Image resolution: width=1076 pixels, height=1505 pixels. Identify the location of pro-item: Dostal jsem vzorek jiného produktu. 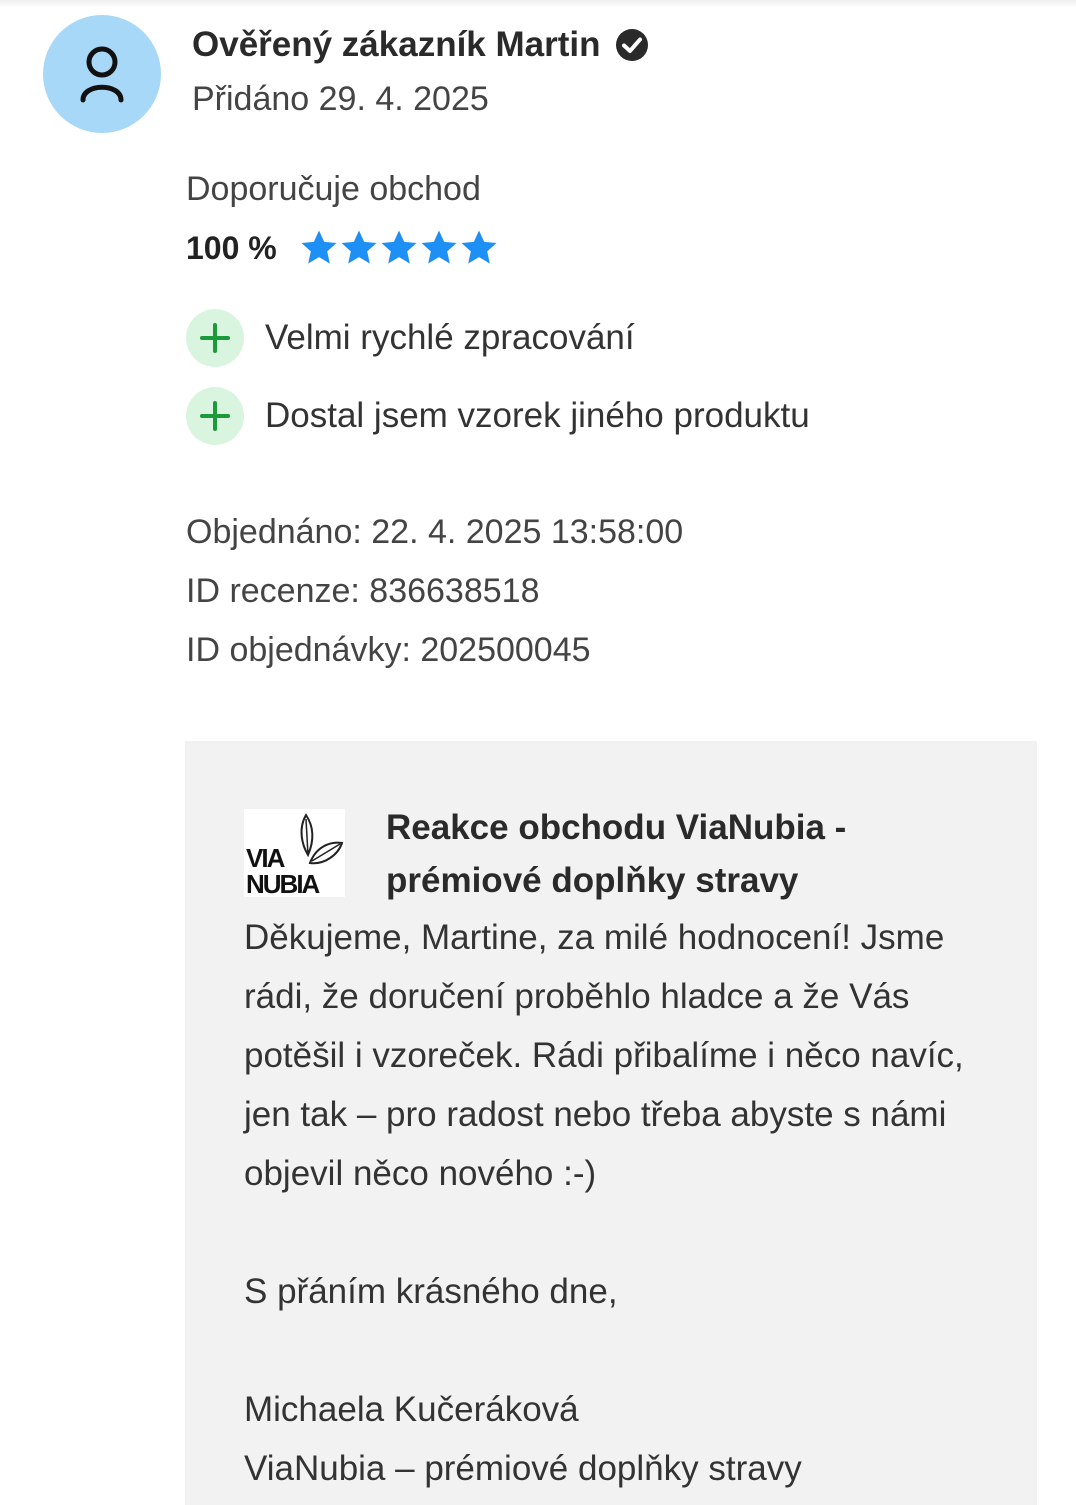
(498, 416).